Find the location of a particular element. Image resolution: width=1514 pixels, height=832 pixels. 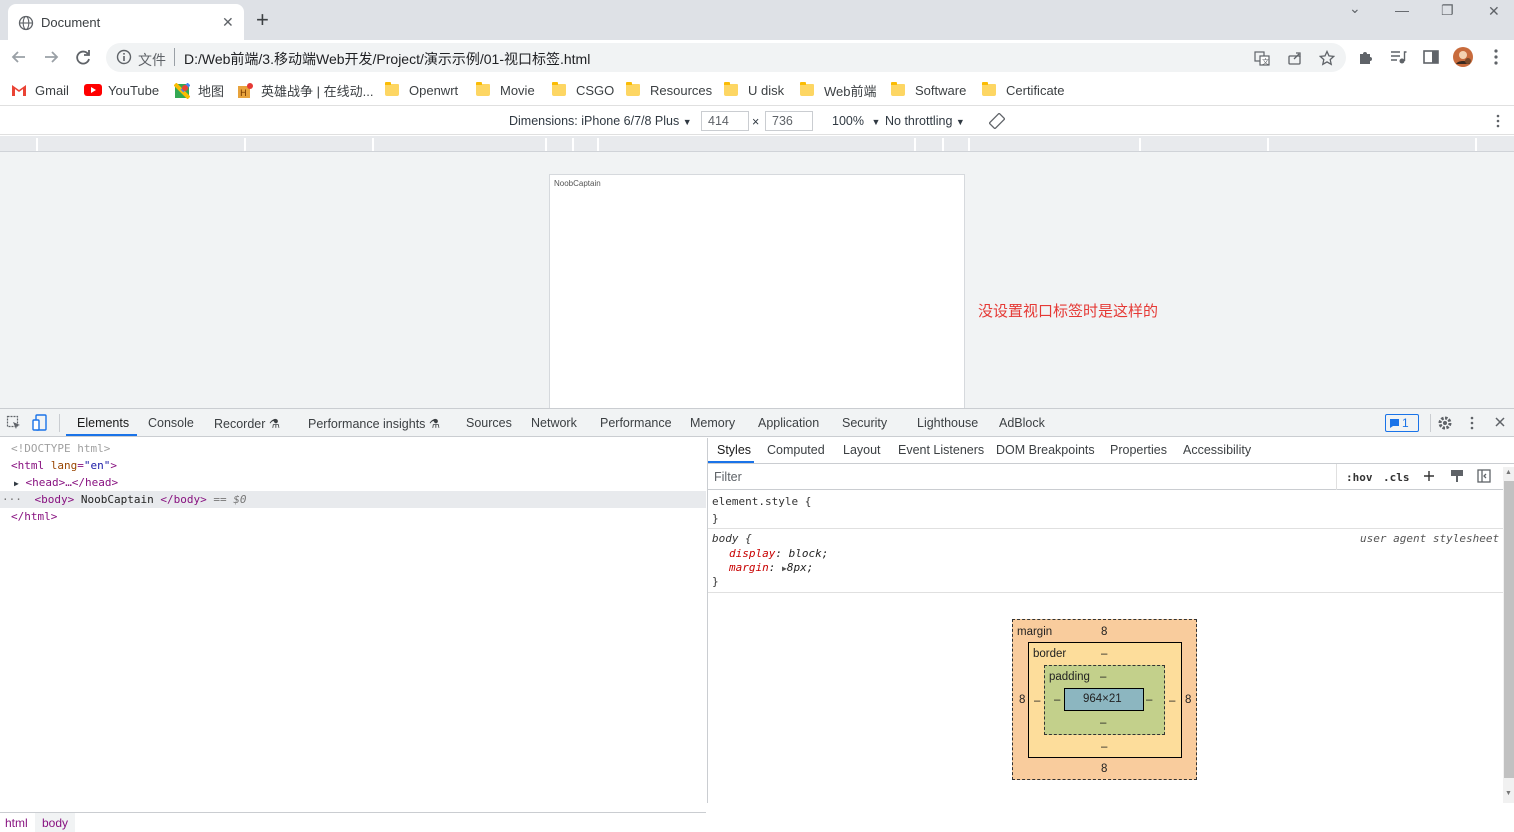

bookmark-folder-resources: Resources is located at coordinates (669, 90).